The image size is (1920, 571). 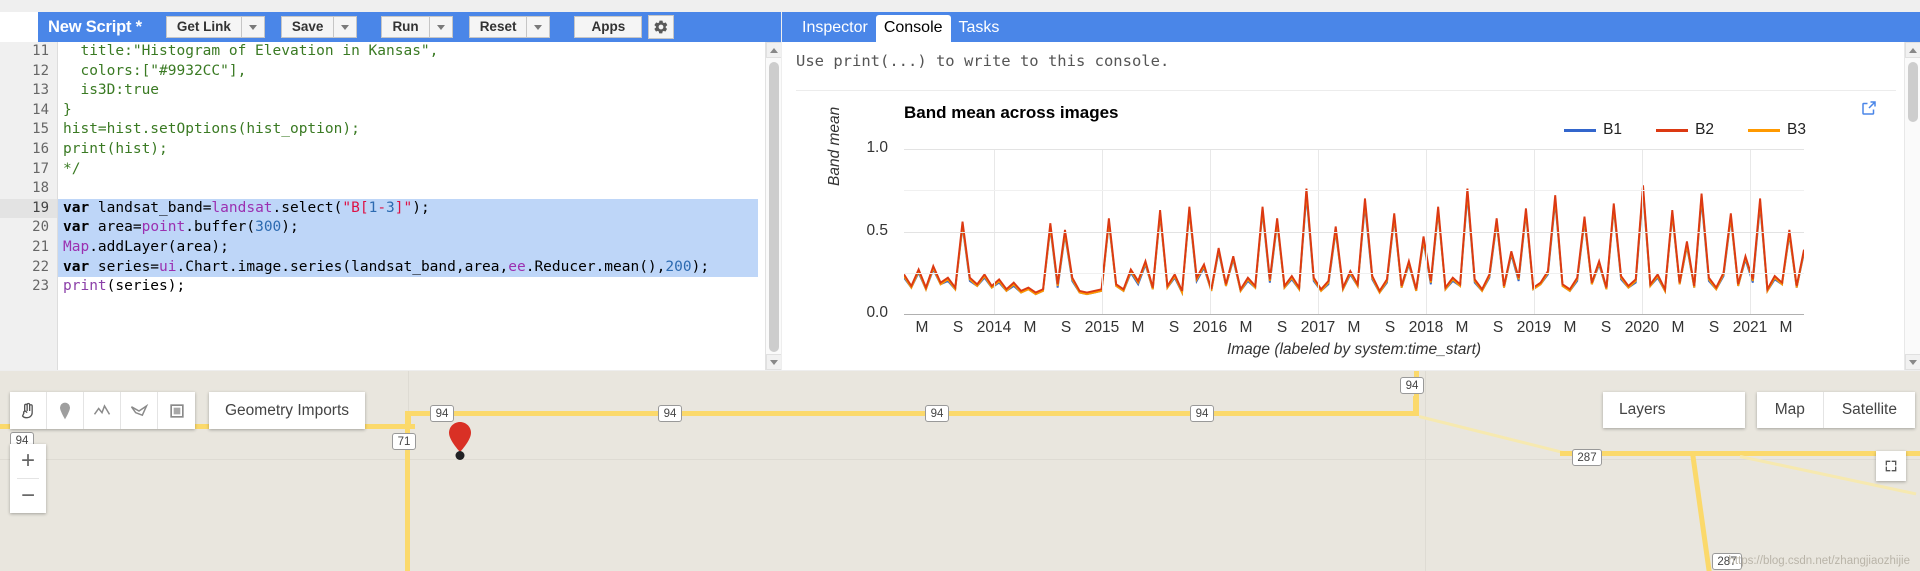 What do you see at coordinates (404, 441) in the screenshot?
I see `road-shield: 71` at bounding box center [404, 441].